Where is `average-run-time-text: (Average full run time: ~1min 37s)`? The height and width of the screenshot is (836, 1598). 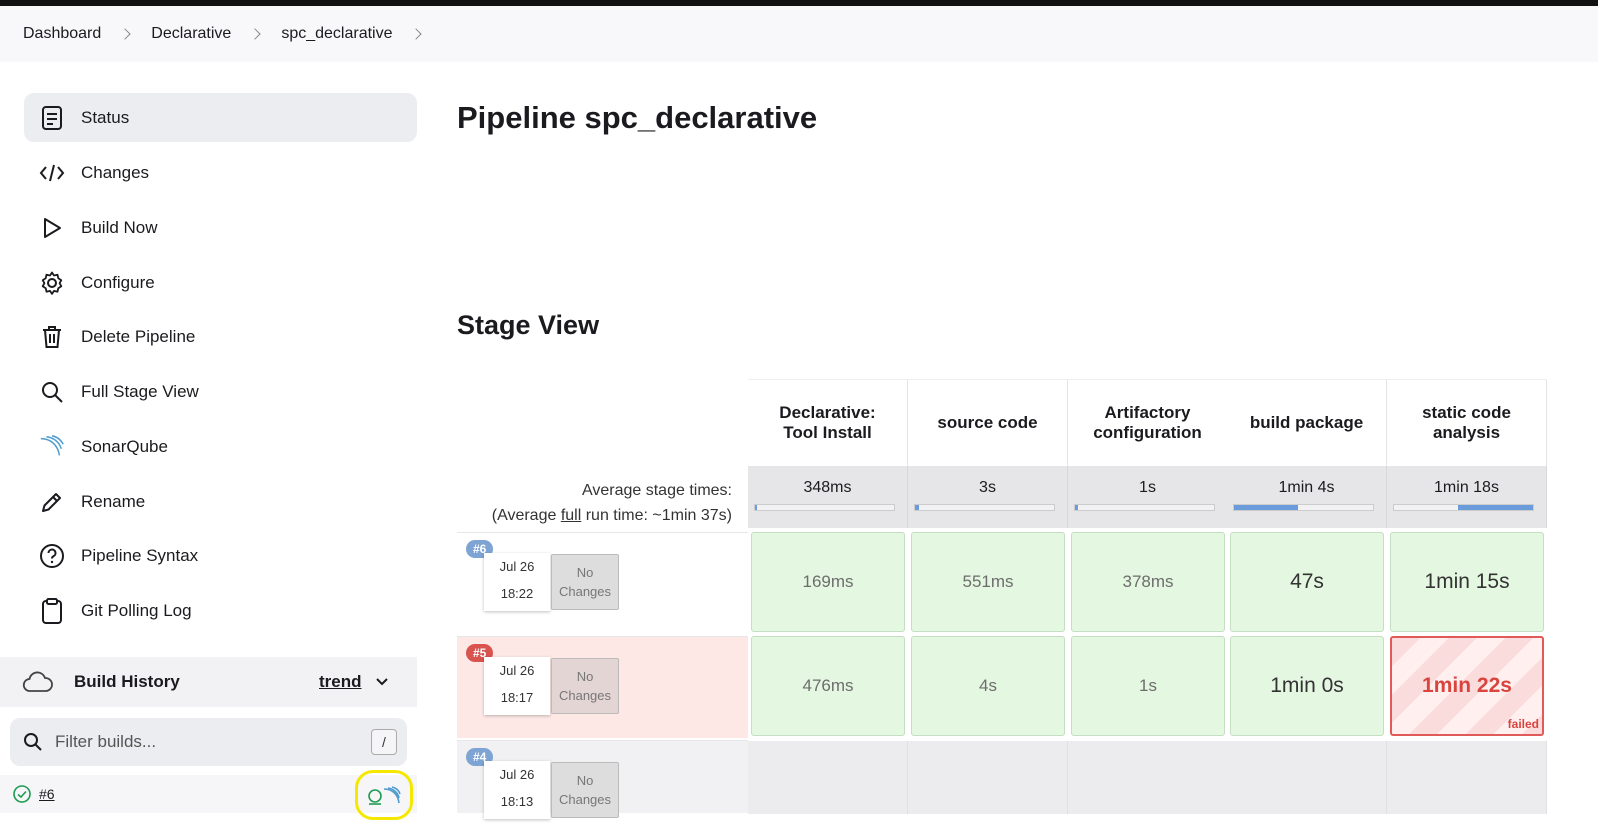 average-run-time-text: (Average full run time: ~1min 37s) is located at coordinates (612, 515).